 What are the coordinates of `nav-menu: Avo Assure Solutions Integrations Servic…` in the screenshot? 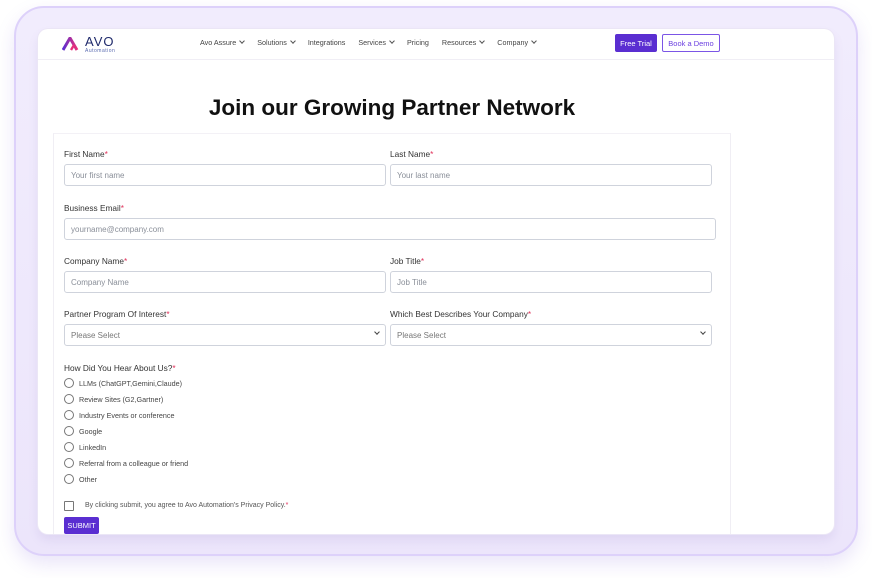 It's located at (374, 42).